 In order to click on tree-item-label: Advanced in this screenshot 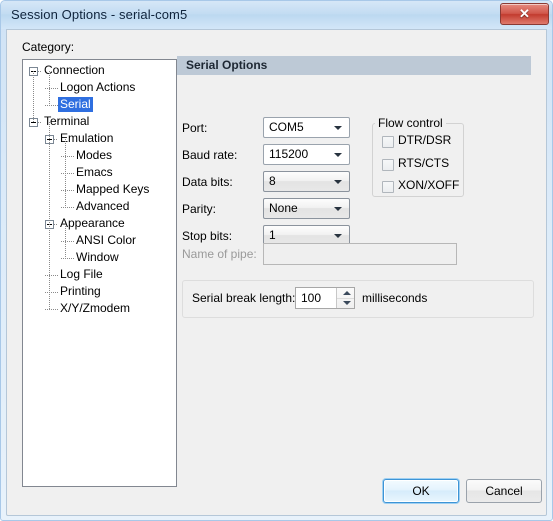, I will do `click(103, 206)`.